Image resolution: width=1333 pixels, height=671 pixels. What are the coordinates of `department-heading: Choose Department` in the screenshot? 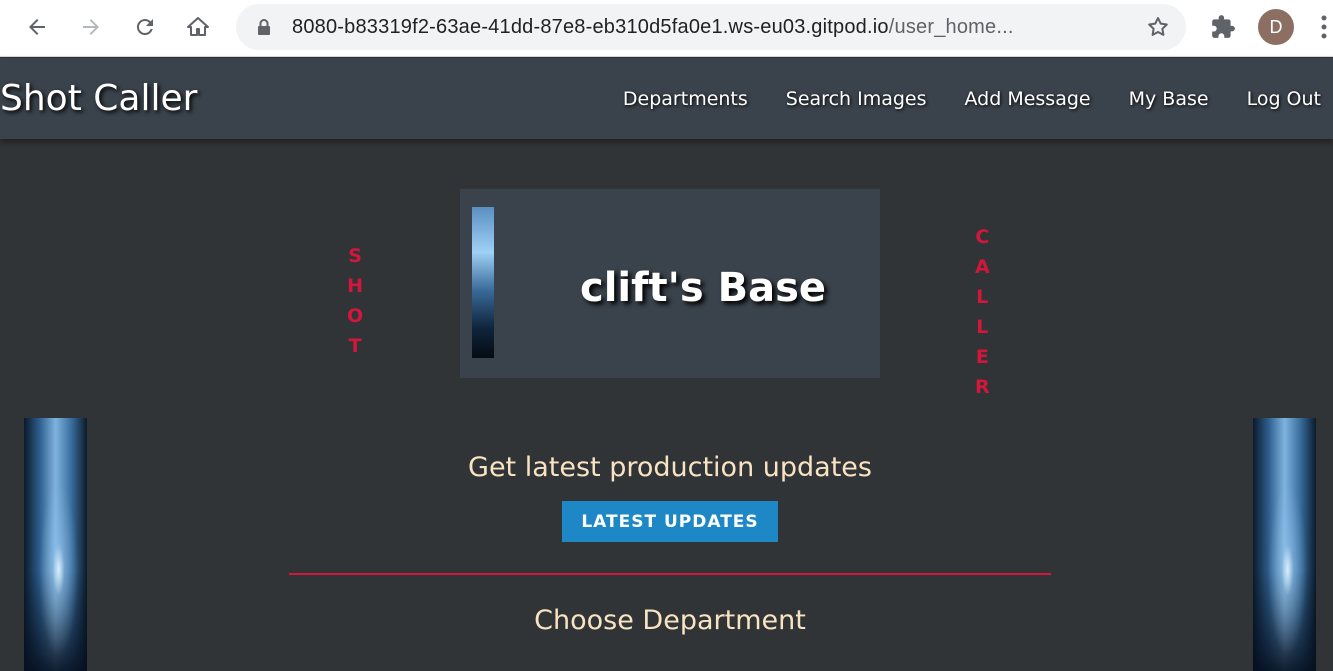 It's located at (670, 620).